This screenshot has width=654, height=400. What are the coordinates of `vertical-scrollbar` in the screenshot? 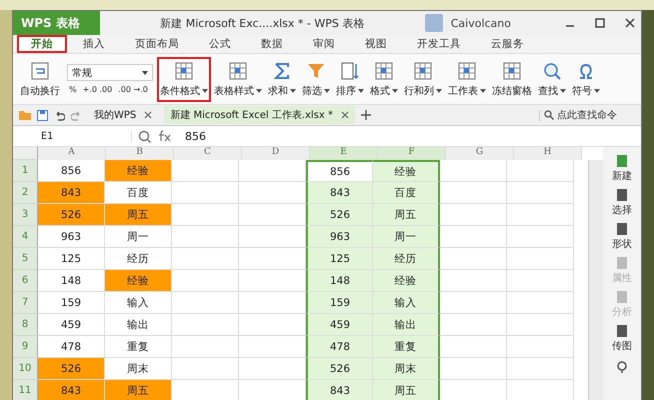 It's located at (595, 280).